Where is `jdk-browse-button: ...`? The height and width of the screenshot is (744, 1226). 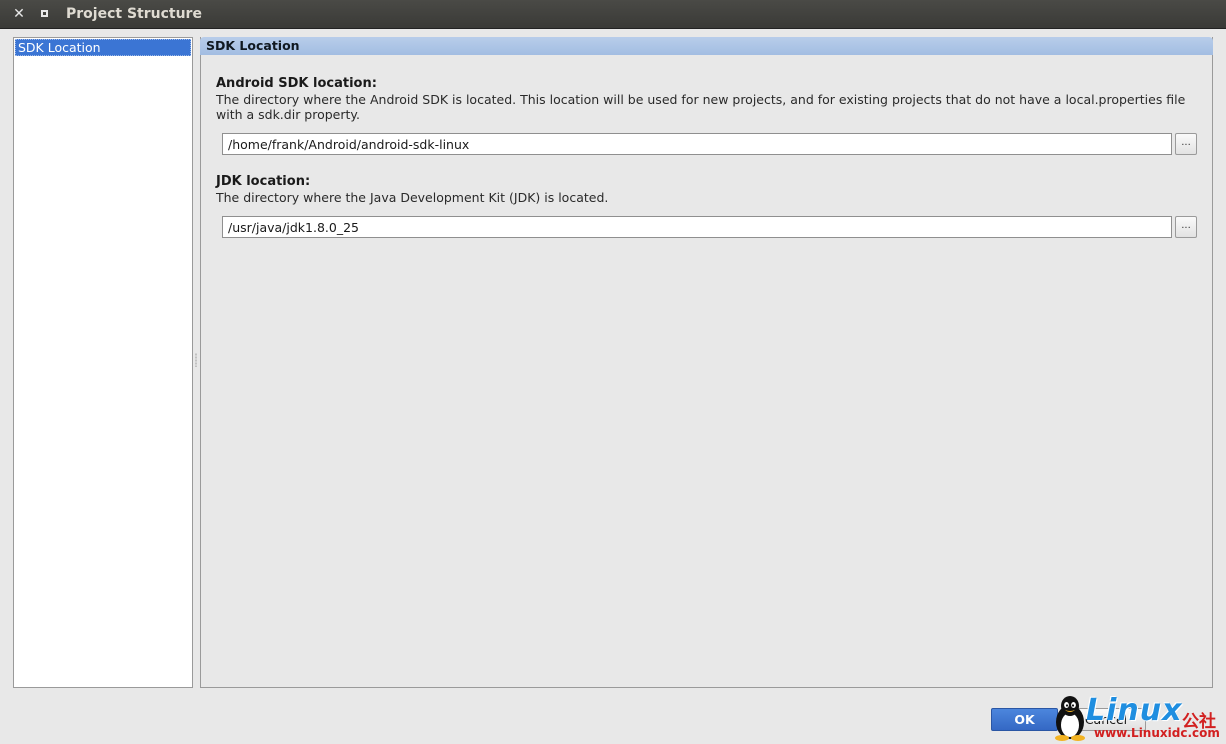 jdk-browse-button: ... is located at coordinates (1186, 227).